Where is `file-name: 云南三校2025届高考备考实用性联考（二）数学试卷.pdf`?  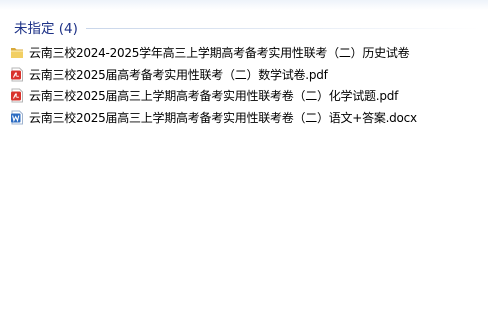 file-name: 云南三校2025届高考备考实用性联考（二）数学试卷.pdf is located at coordinates (178, 74).